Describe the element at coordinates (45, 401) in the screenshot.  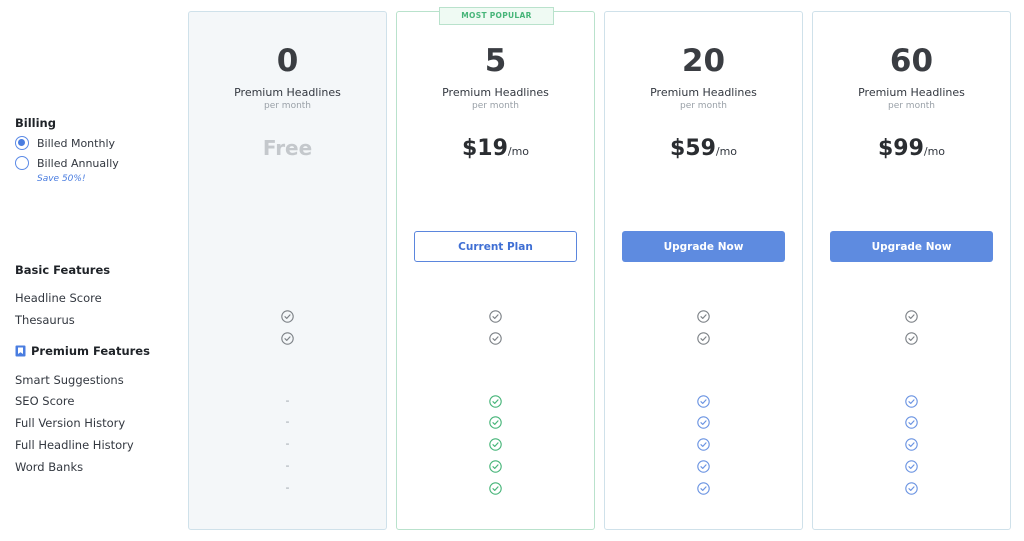
I see `feature-label-seo-score: SEO Score` at that location.